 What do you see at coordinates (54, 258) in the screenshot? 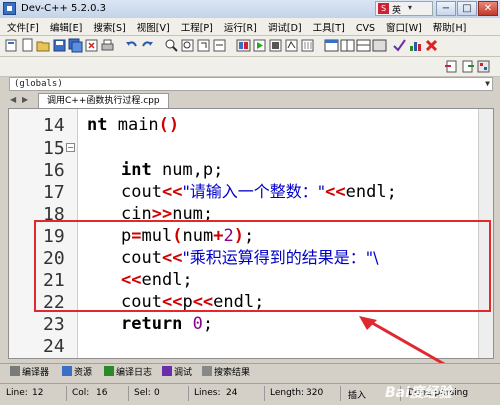
I see `line-number: 20` at bounding box center [54, 258].